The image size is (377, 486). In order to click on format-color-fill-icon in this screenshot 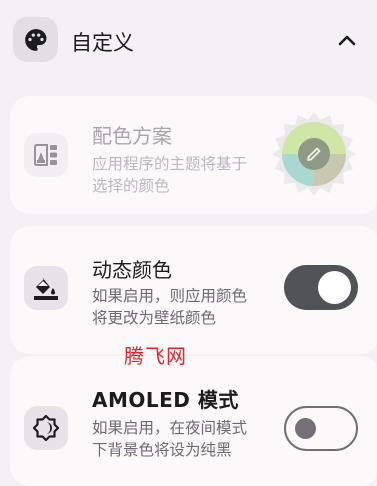, I will do `click(46, 288)`.